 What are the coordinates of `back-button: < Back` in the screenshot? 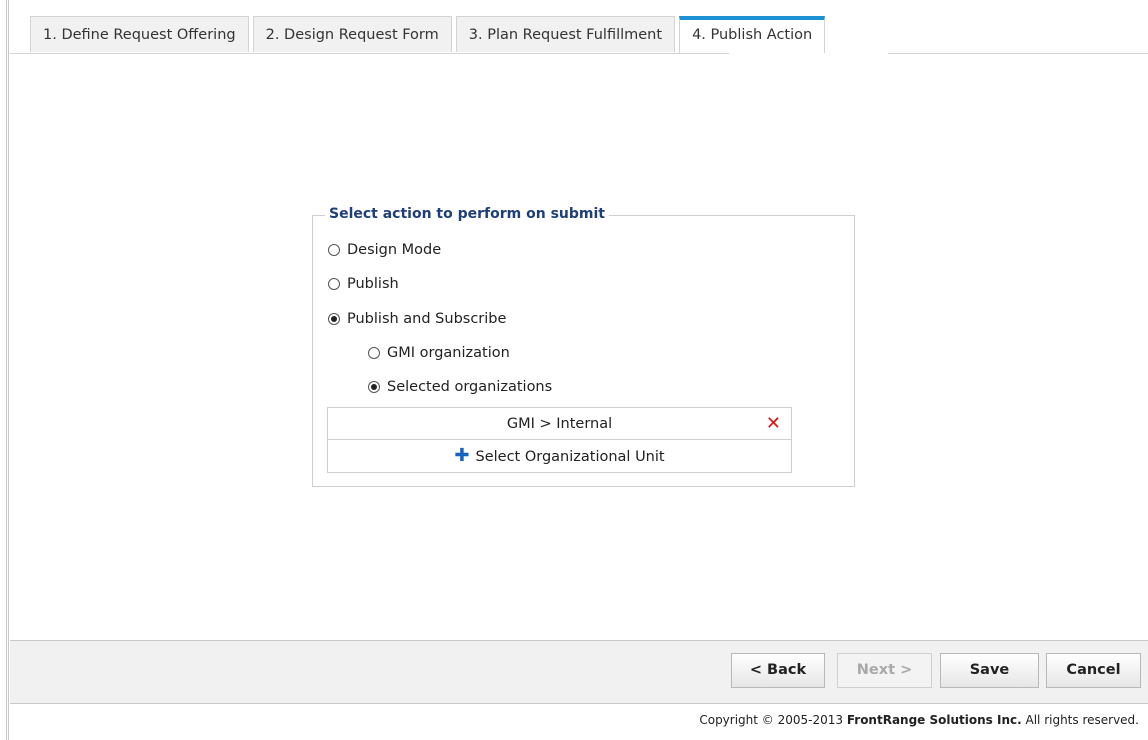 It's located at (778, 670).